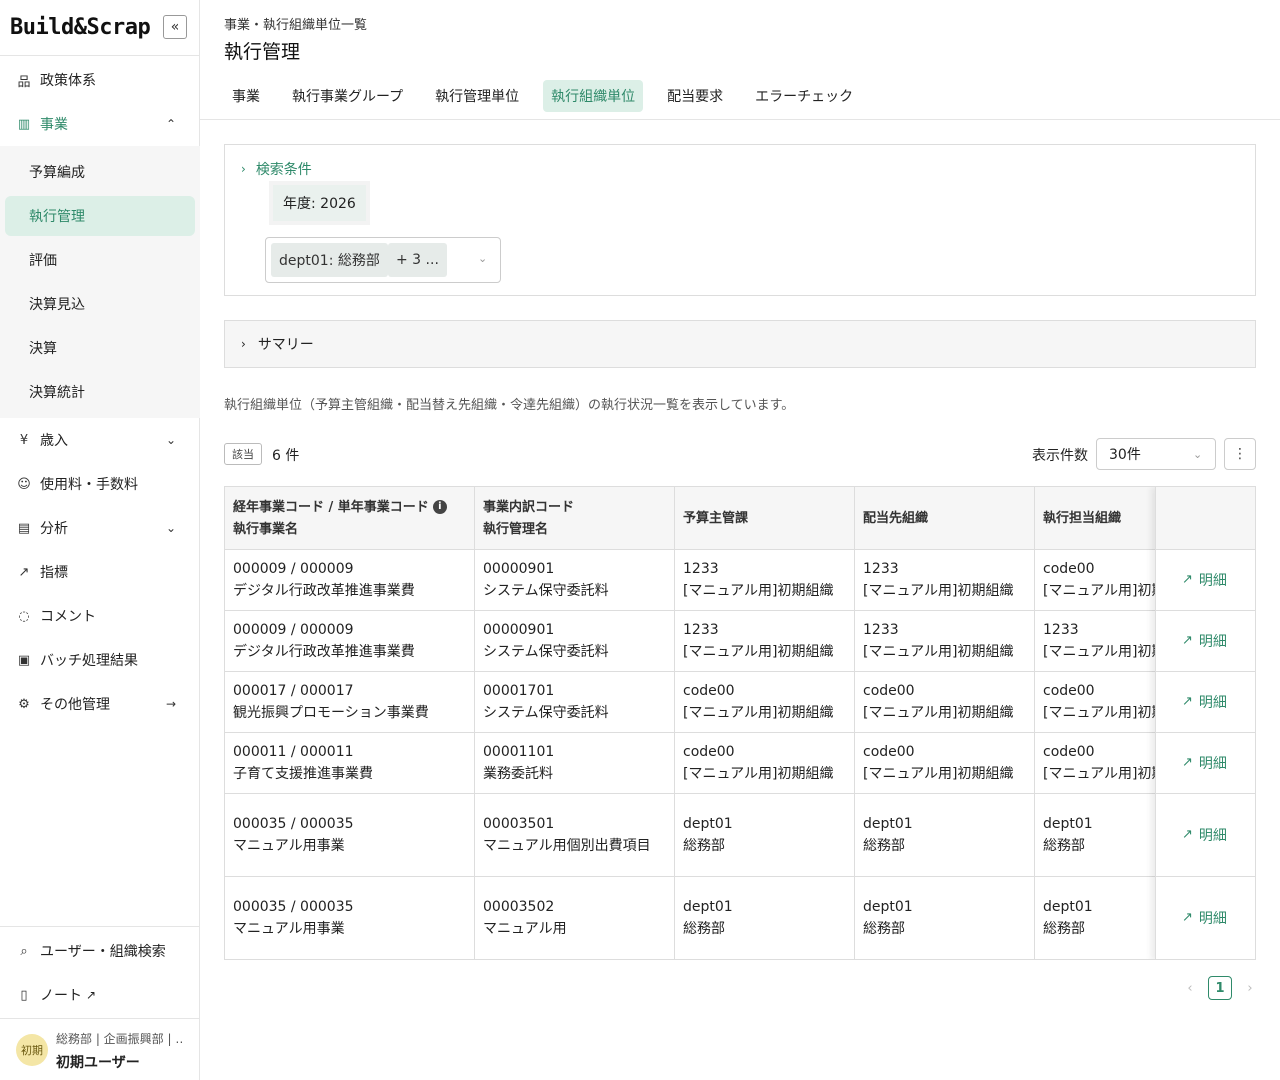 The width and height of the screenshot is (1280, 1080). What do you see at coordinates (765, 518) in the screenshot?
I see `column-header-budget-dept: 予算主管課` at bounding box center [765, 518].